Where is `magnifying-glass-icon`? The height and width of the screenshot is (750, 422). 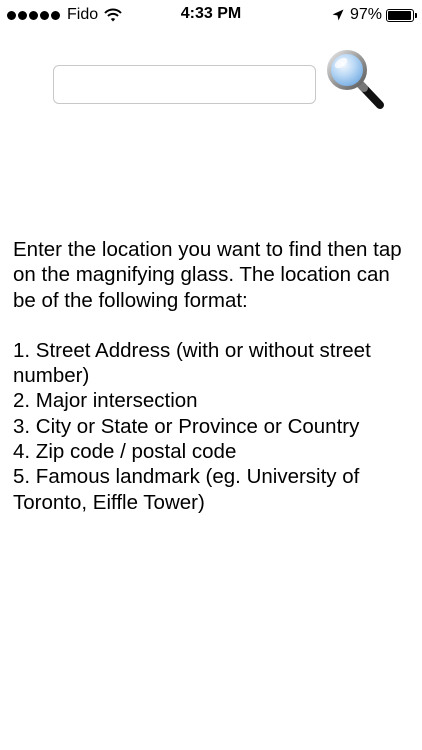
magnifying-glass-icon is located at coordinates (355, 79).